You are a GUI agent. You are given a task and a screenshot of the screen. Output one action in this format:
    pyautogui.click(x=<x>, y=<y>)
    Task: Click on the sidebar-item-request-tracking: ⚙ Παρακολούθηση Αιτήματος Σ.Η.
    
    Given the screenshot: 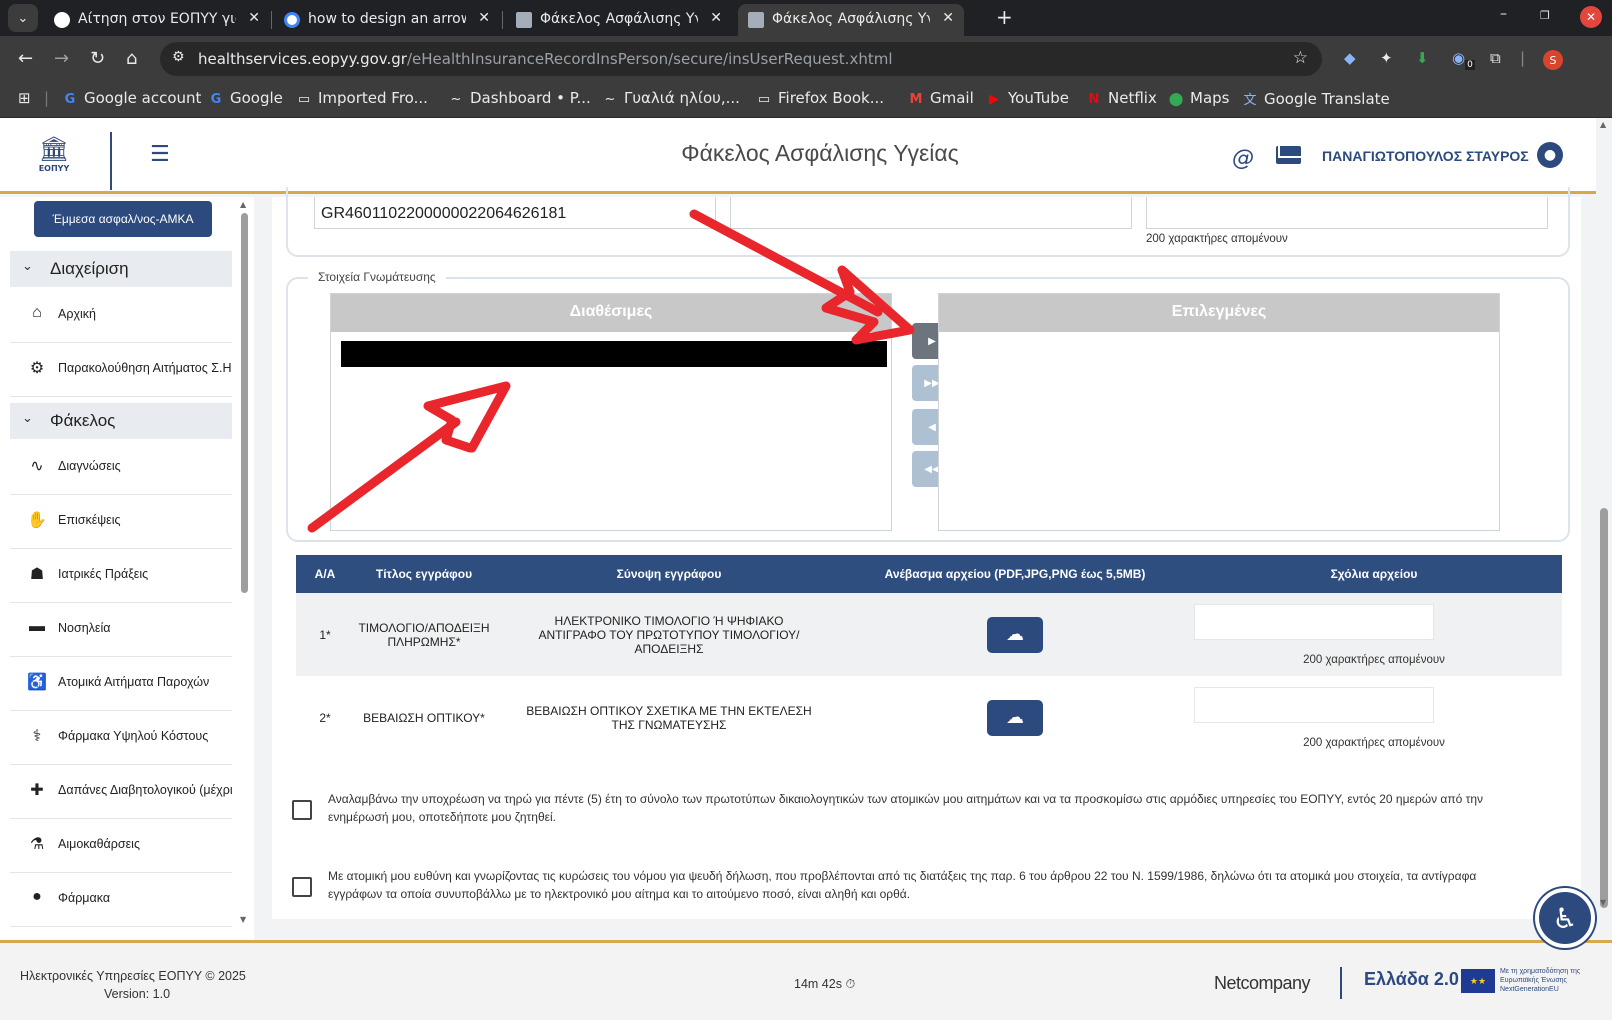 What is the action you would take?
    pyautogui.click(x=121, y=370)
    